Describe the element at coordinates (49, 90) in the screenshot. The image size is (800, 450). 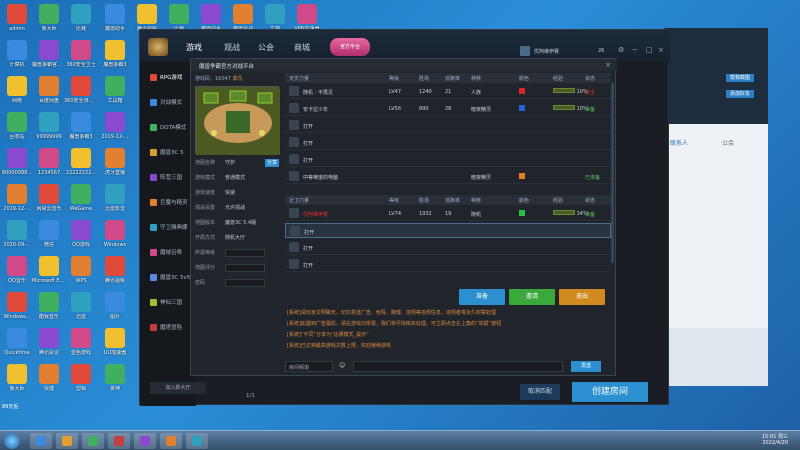
I see `desktop-icon: 百度网盘` at that location.